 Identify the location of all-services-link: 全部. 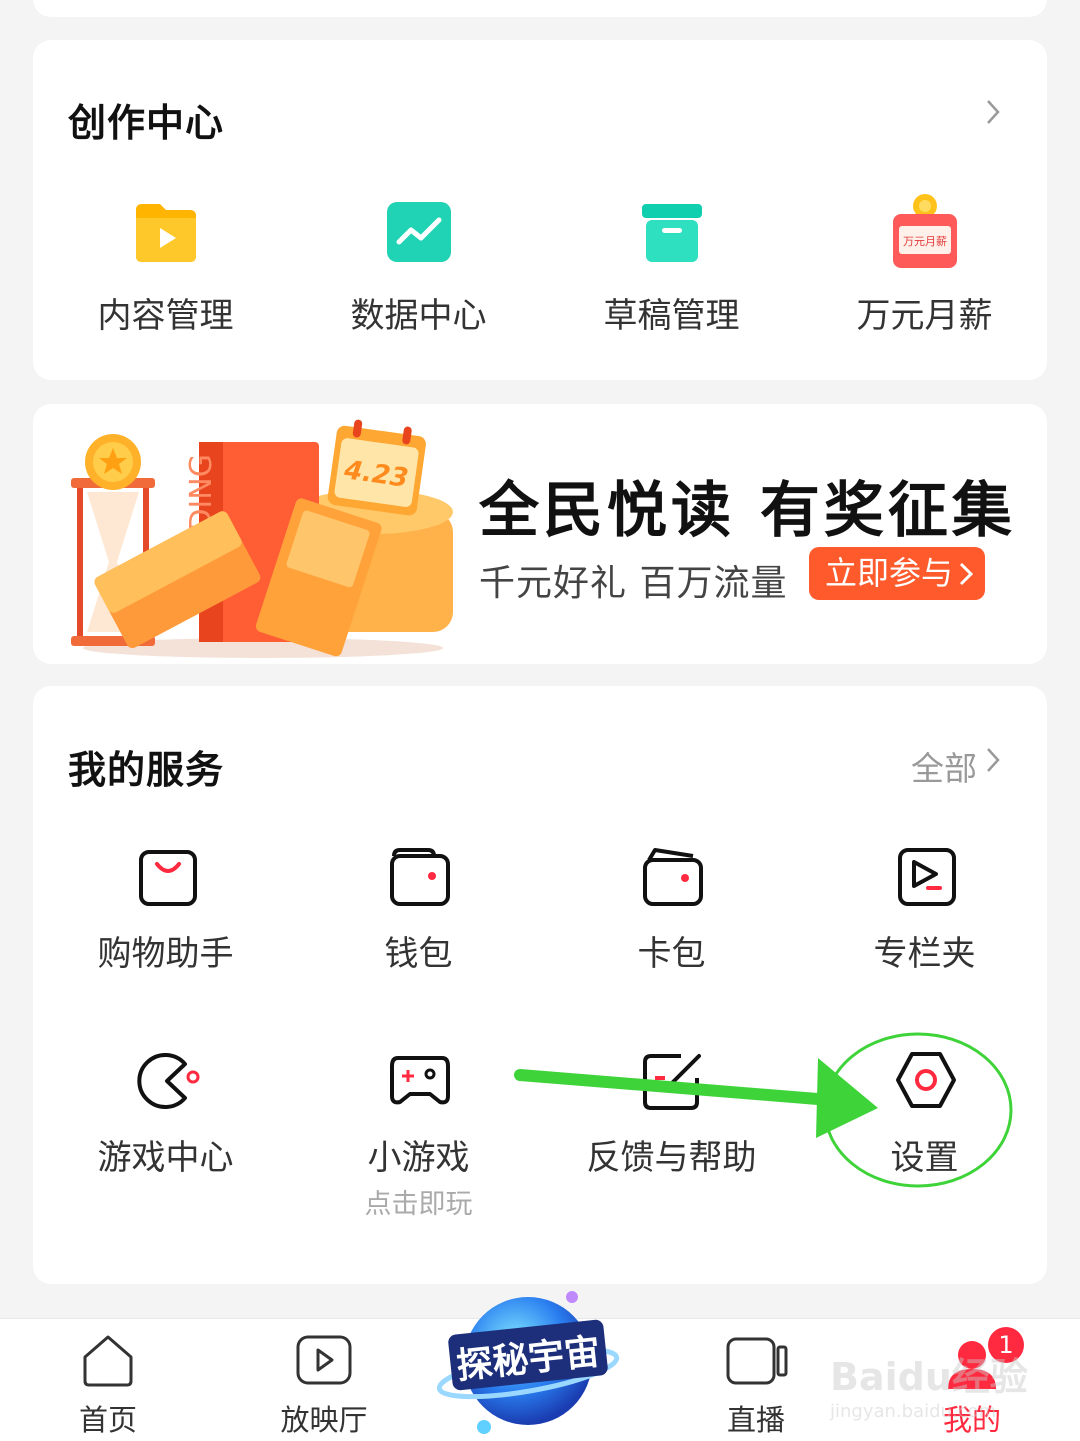
(944, 766).